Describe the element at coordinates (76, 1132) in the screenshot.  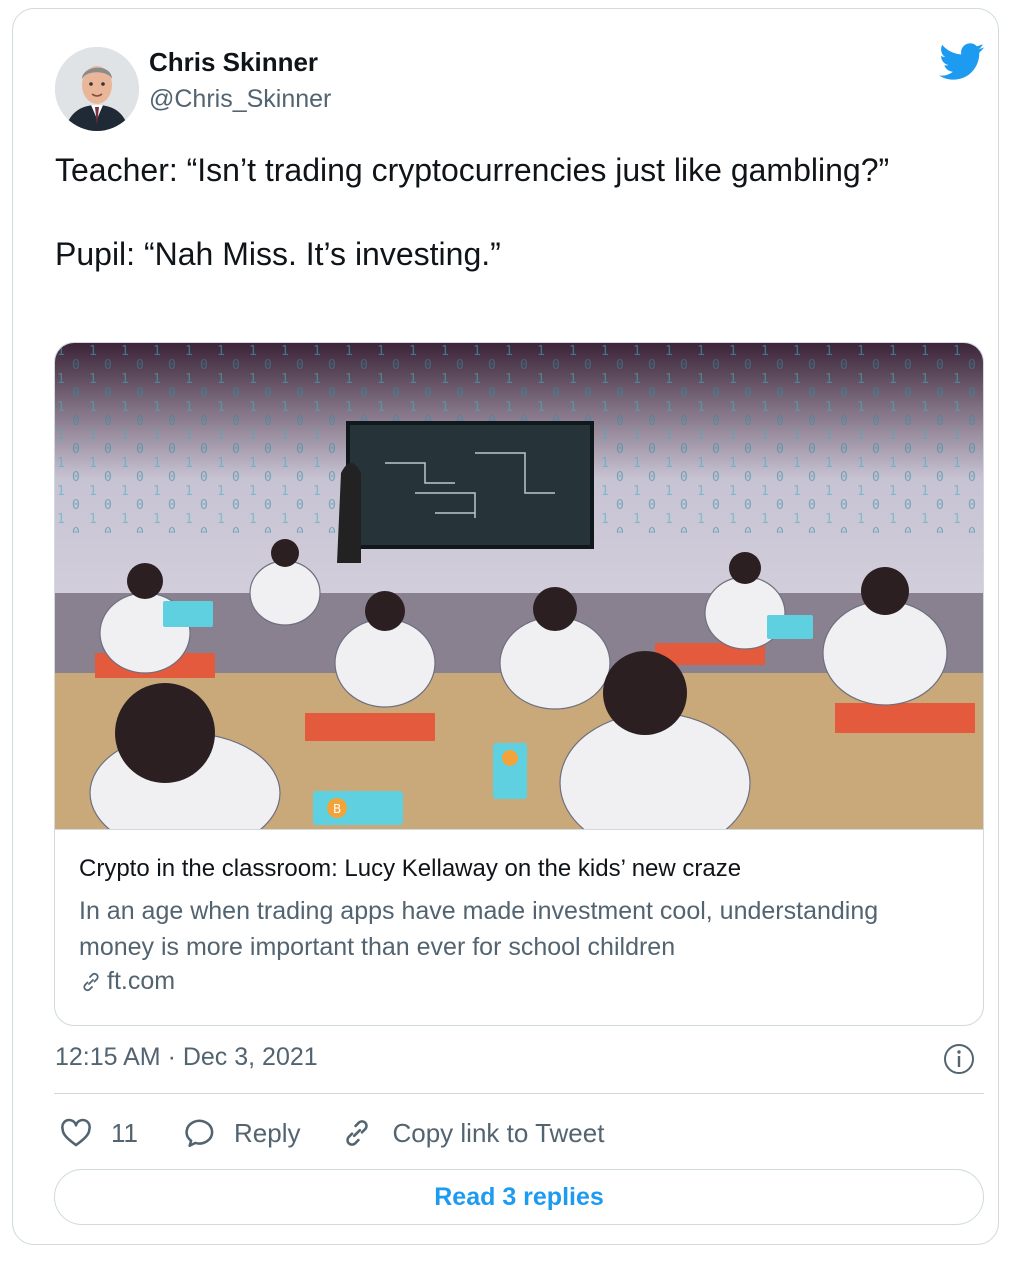
I see `heart-icon` at that location.